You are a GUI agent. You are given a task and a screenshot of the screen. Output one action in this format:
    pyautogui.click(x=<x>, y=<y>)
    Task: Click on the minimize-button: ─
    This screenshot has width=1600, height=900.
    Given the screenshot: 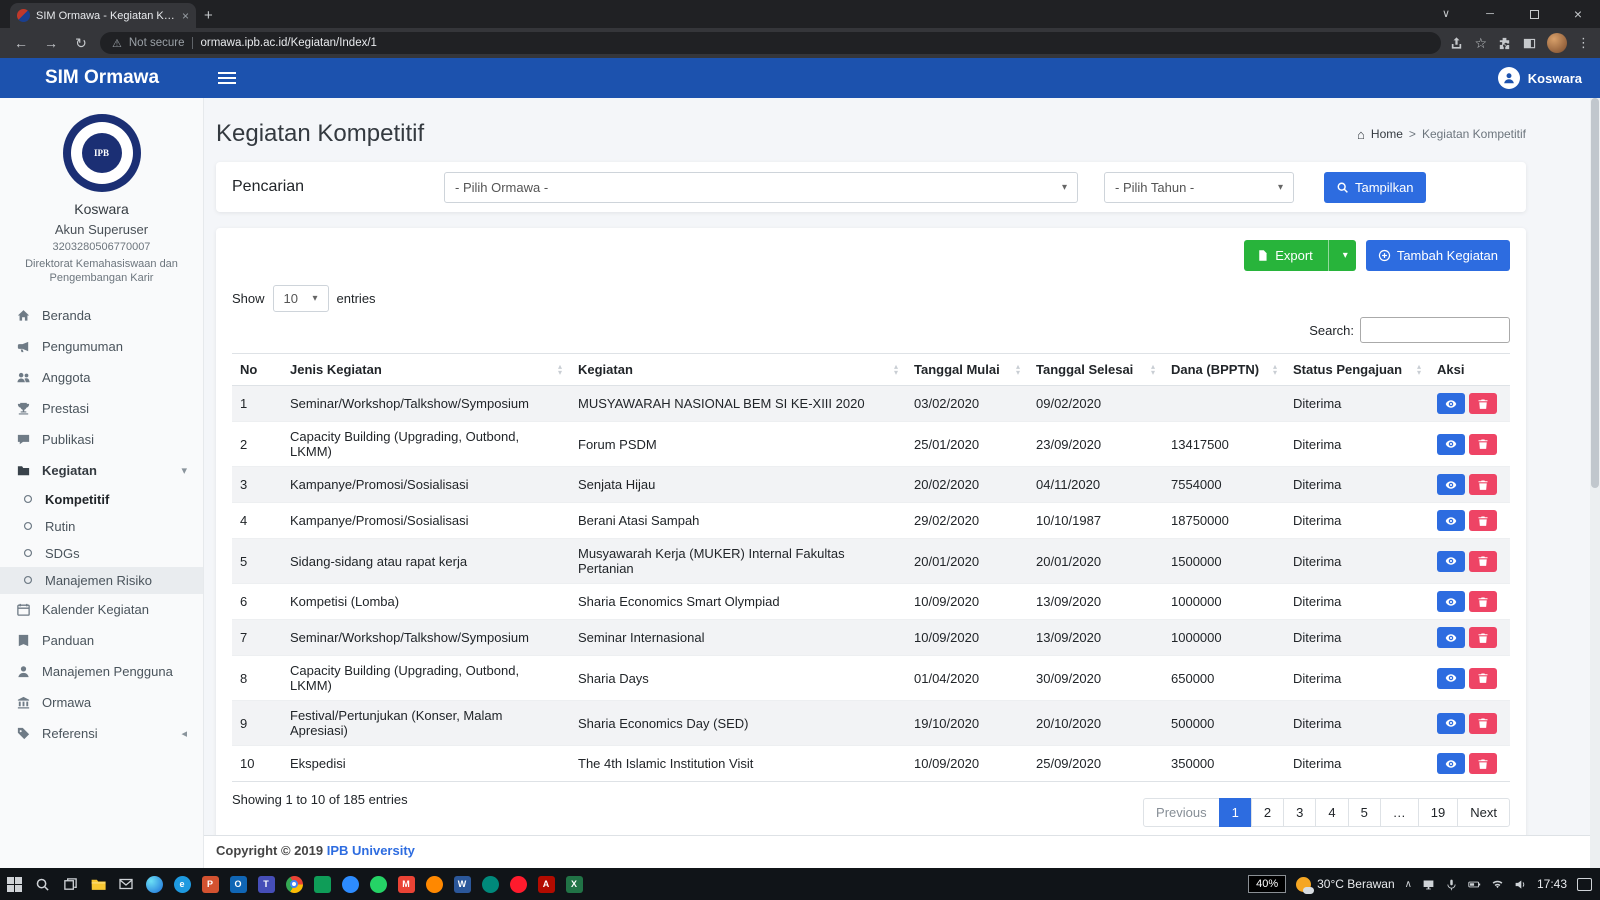 What is the action you would take?
    pyautogui.click(x=1490, y=14)
    